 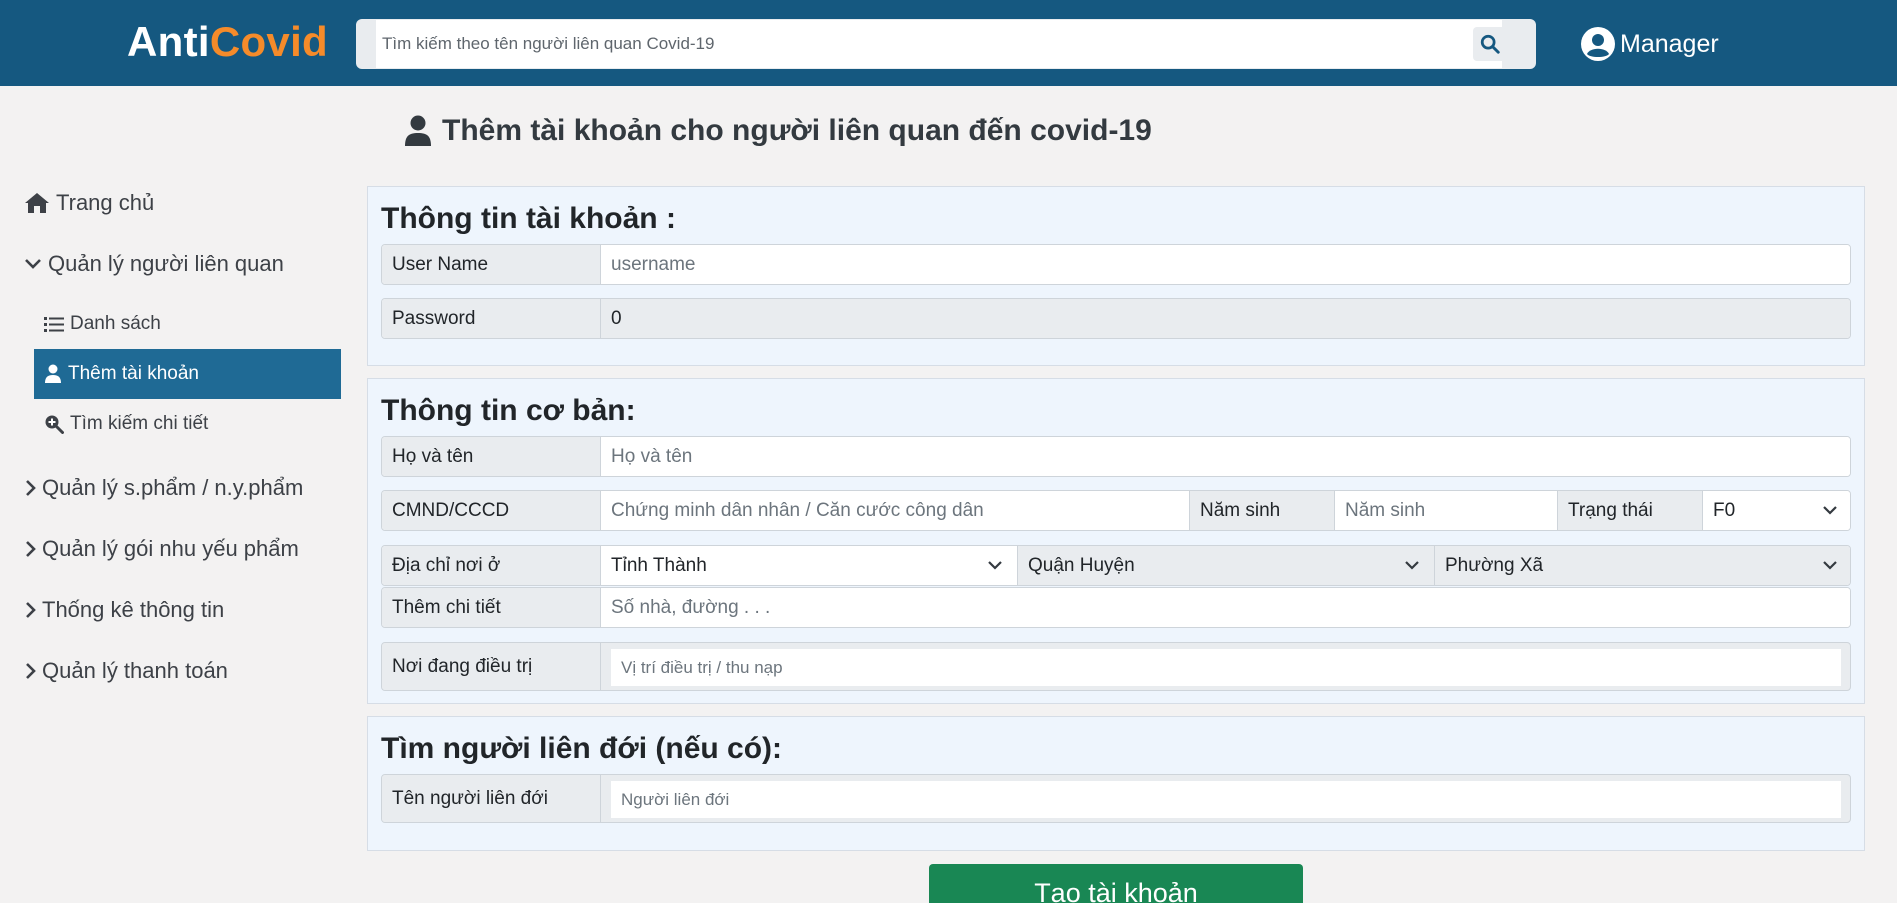 I want to click on province-select: Tỉnh Thành, so click(x=809, y=565).